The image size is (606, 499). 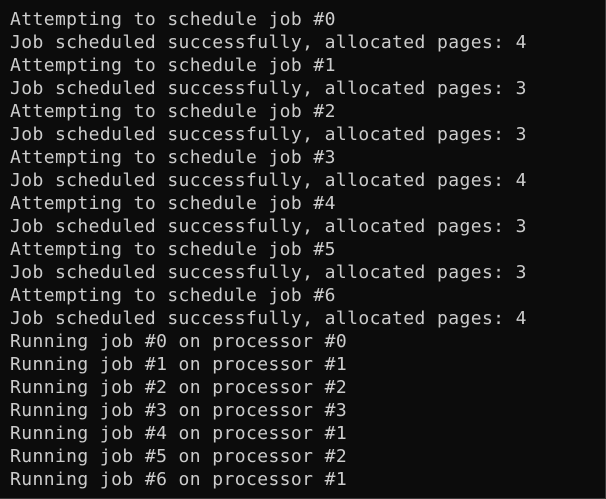 I want to click on terminal-line: Attempting to schedule job #0, so click(x=173, y=19).